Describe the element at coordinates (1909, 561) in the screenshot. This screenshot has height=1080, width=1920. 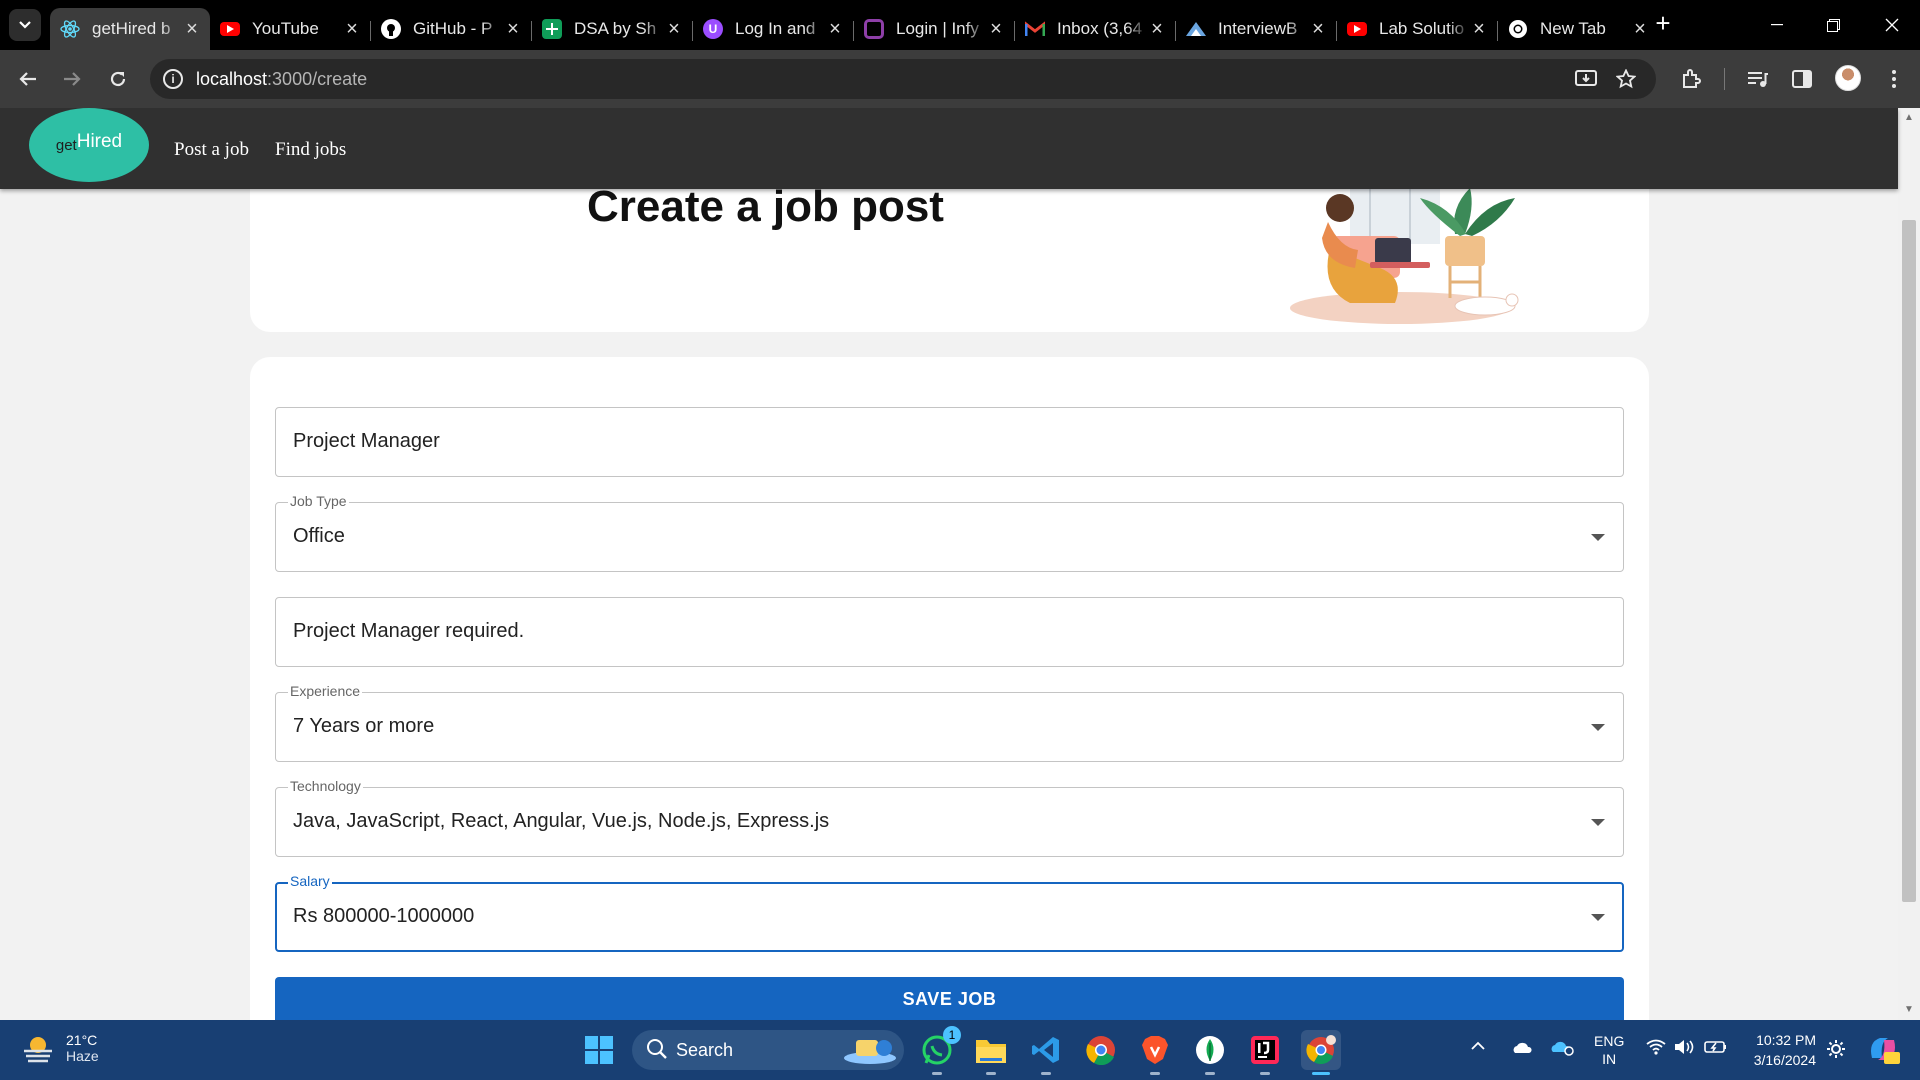
I see `scrollbar-thumb` at that location.